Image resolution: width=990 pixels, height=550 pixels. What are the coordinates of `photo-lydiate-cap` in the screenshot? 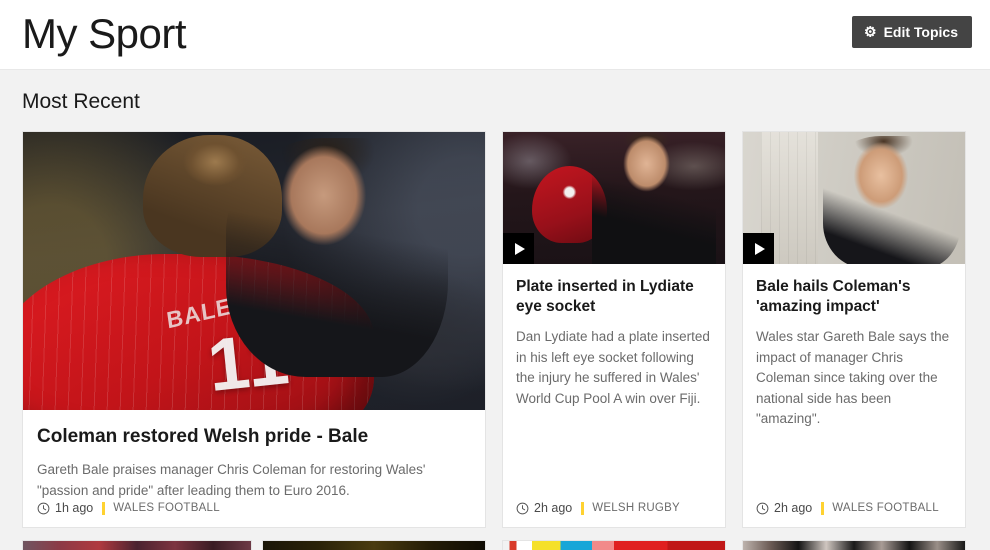 It's located at (614, 198).